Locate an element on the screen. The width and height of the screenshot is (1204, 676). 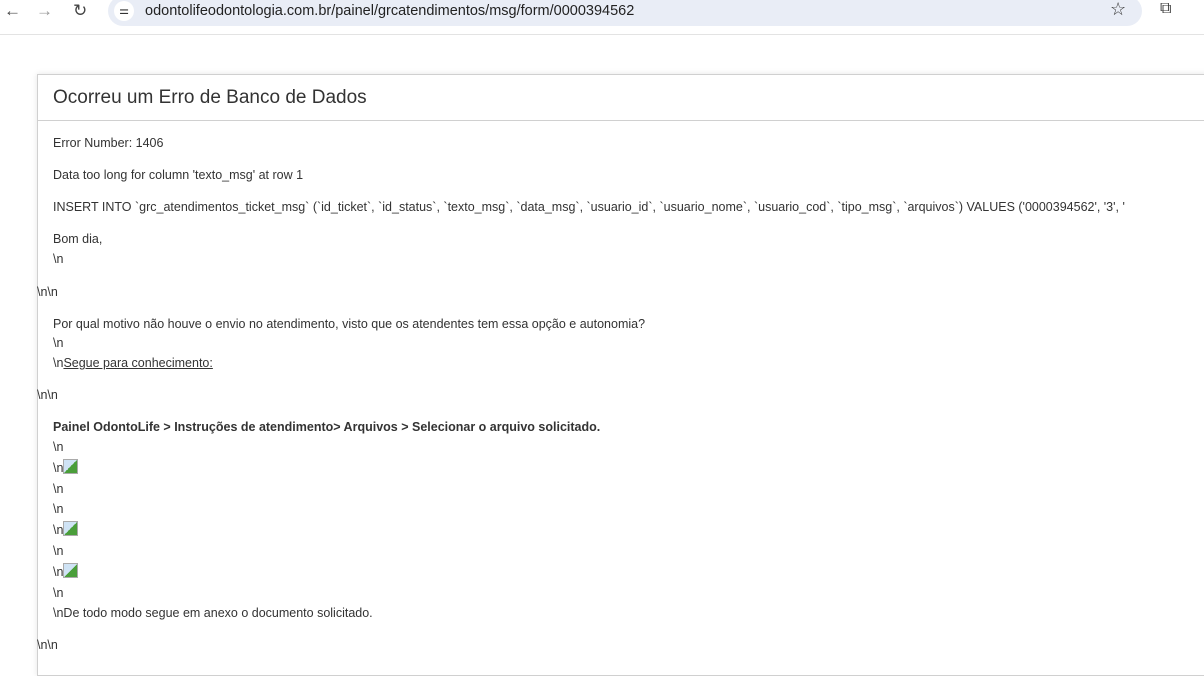
error-header: Ocorreu um Erro de Banco de Dados is located at coordinates (621, 98).